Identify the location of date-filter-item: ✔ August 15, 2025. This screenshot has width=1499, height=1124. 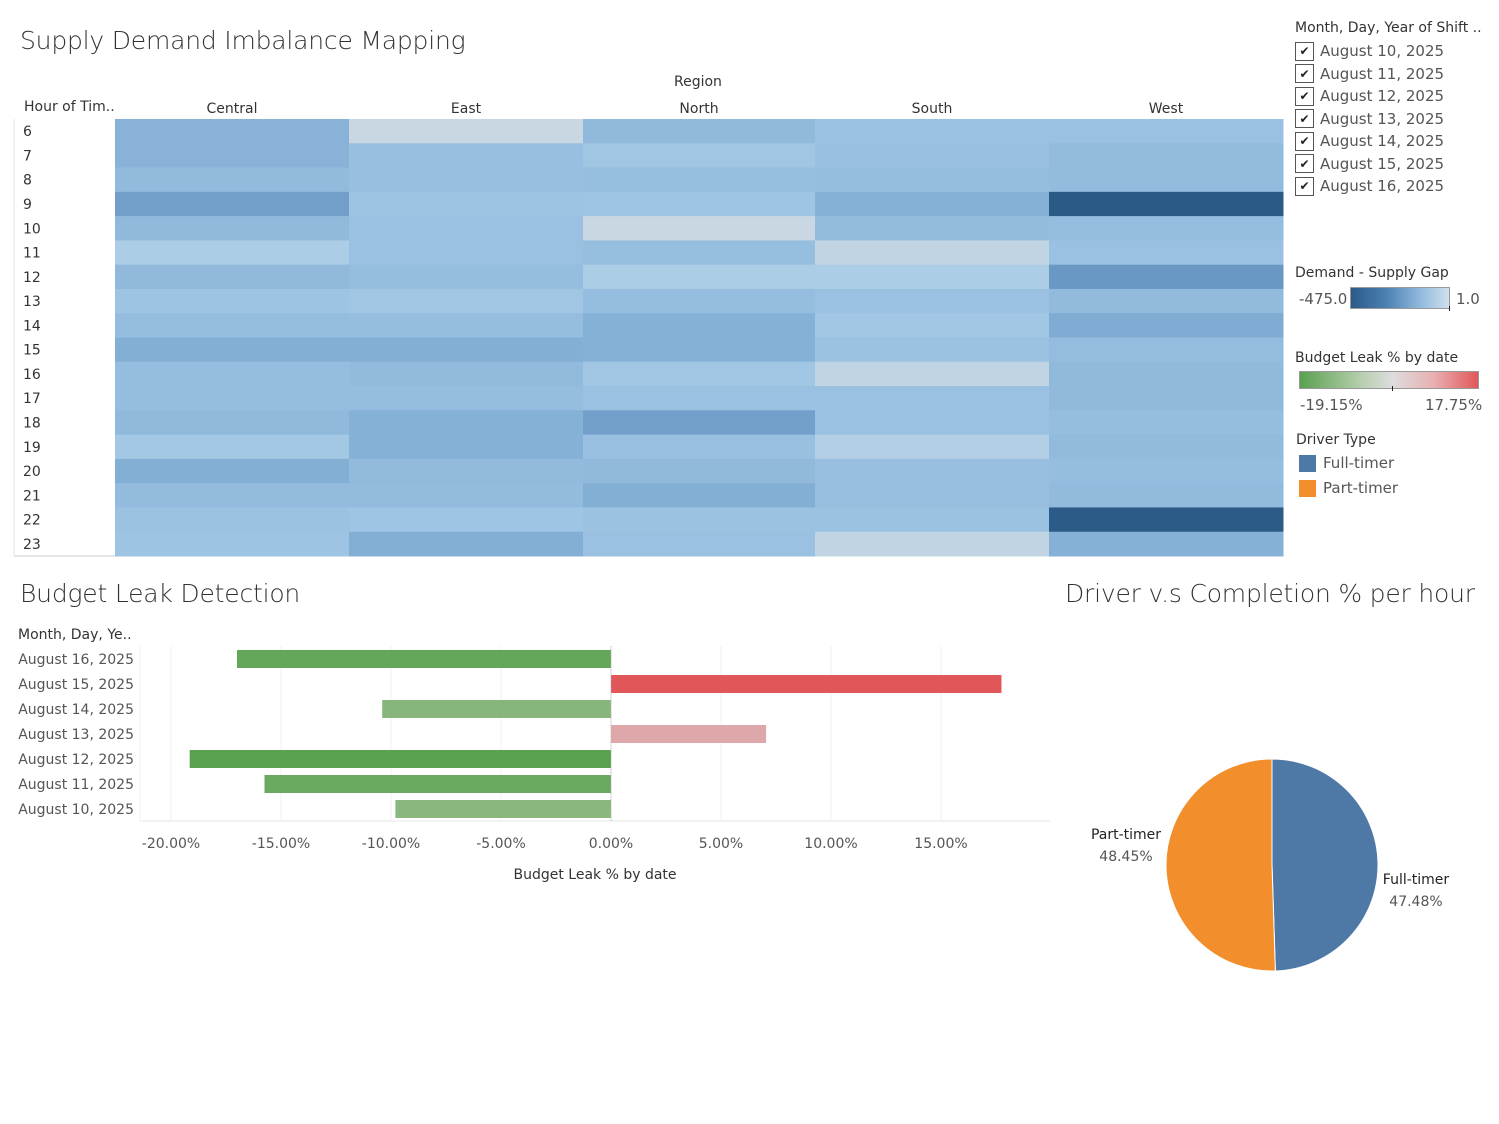
(1369, 164).